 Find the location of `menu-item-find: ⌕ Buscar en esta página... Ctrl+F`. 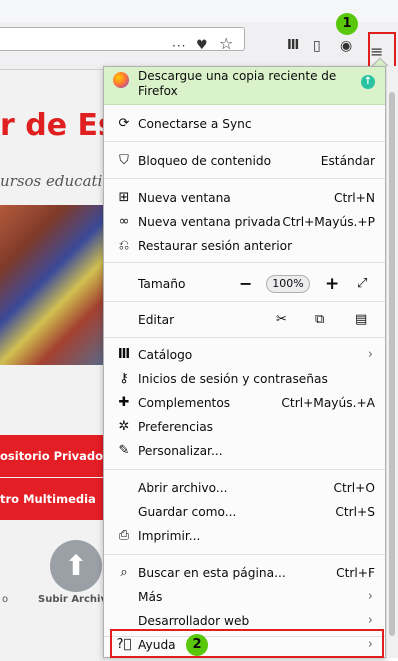

menu-item-find: ⌕ Buscar en esta página... Ctrl+F is located at coordinates (244, 573).